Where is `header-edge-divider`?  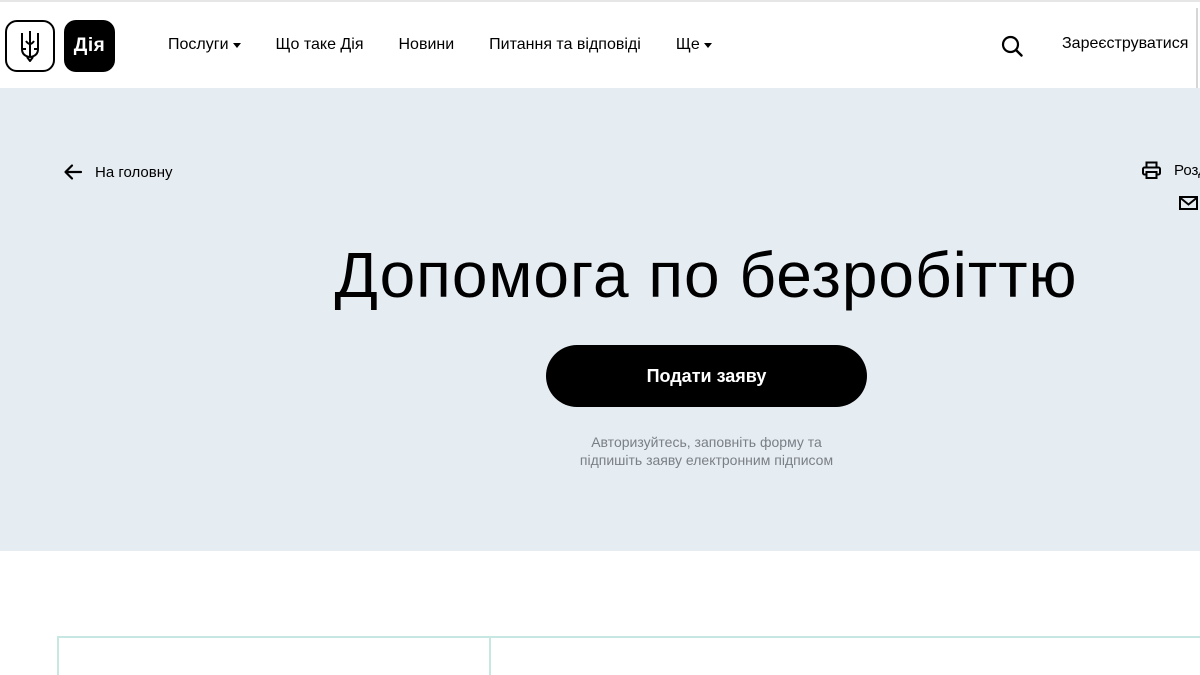 header-edge-divider is located at coordinates (1197, 48).